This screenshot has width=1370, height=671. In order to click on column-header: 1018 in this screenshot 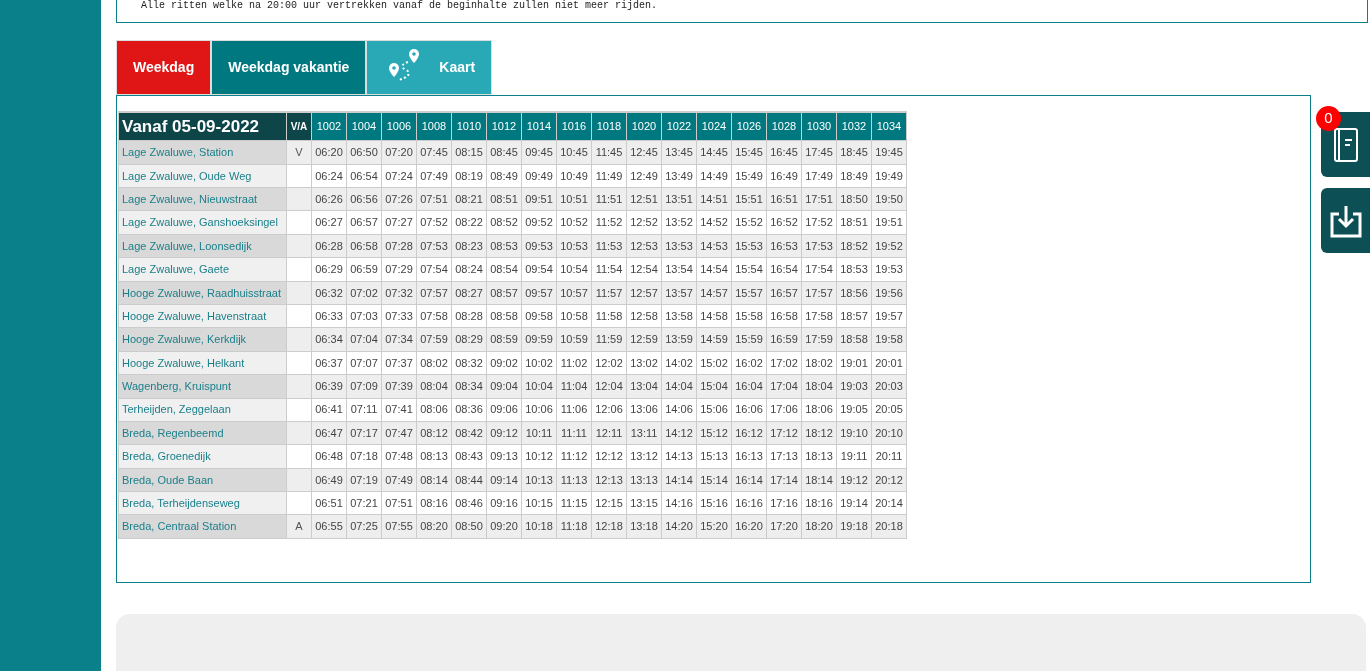, I will do `click(609, 126)`.